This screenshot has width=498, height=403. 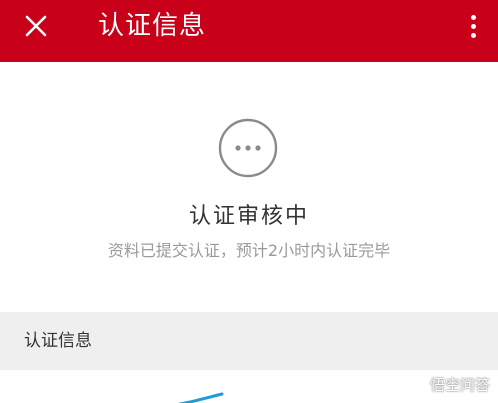 What do you see at coordinates (249, 341) in the screenshot?
I see `section-header: 认证信息` at bounding box center [249, 341].